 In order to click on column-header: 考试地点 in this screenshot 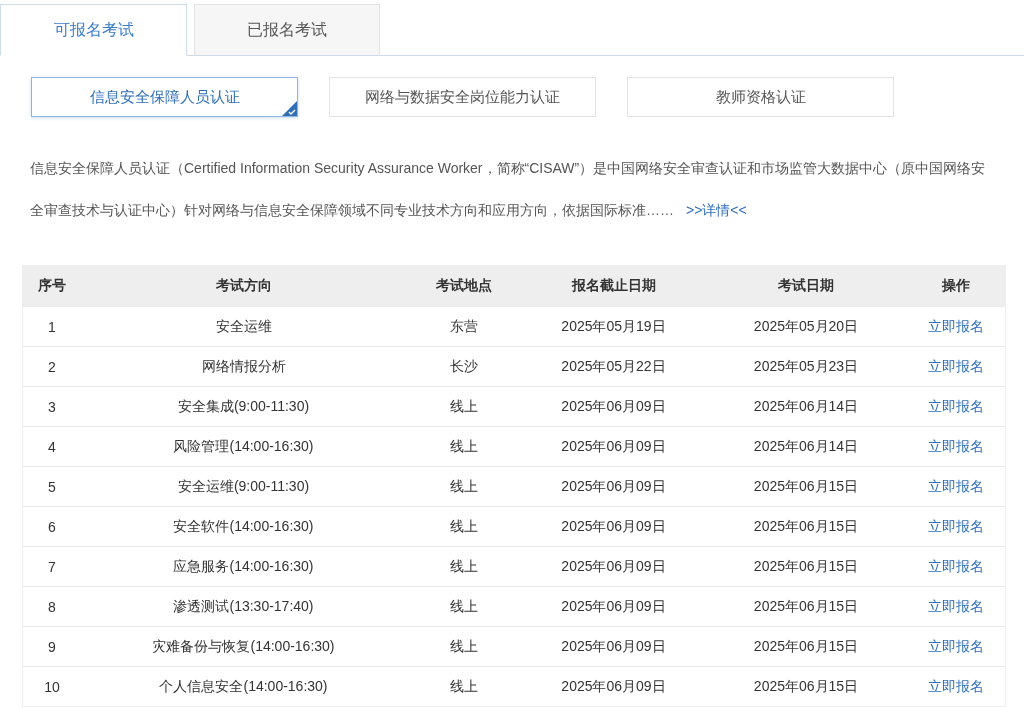, I will do `click(463, 285)`.